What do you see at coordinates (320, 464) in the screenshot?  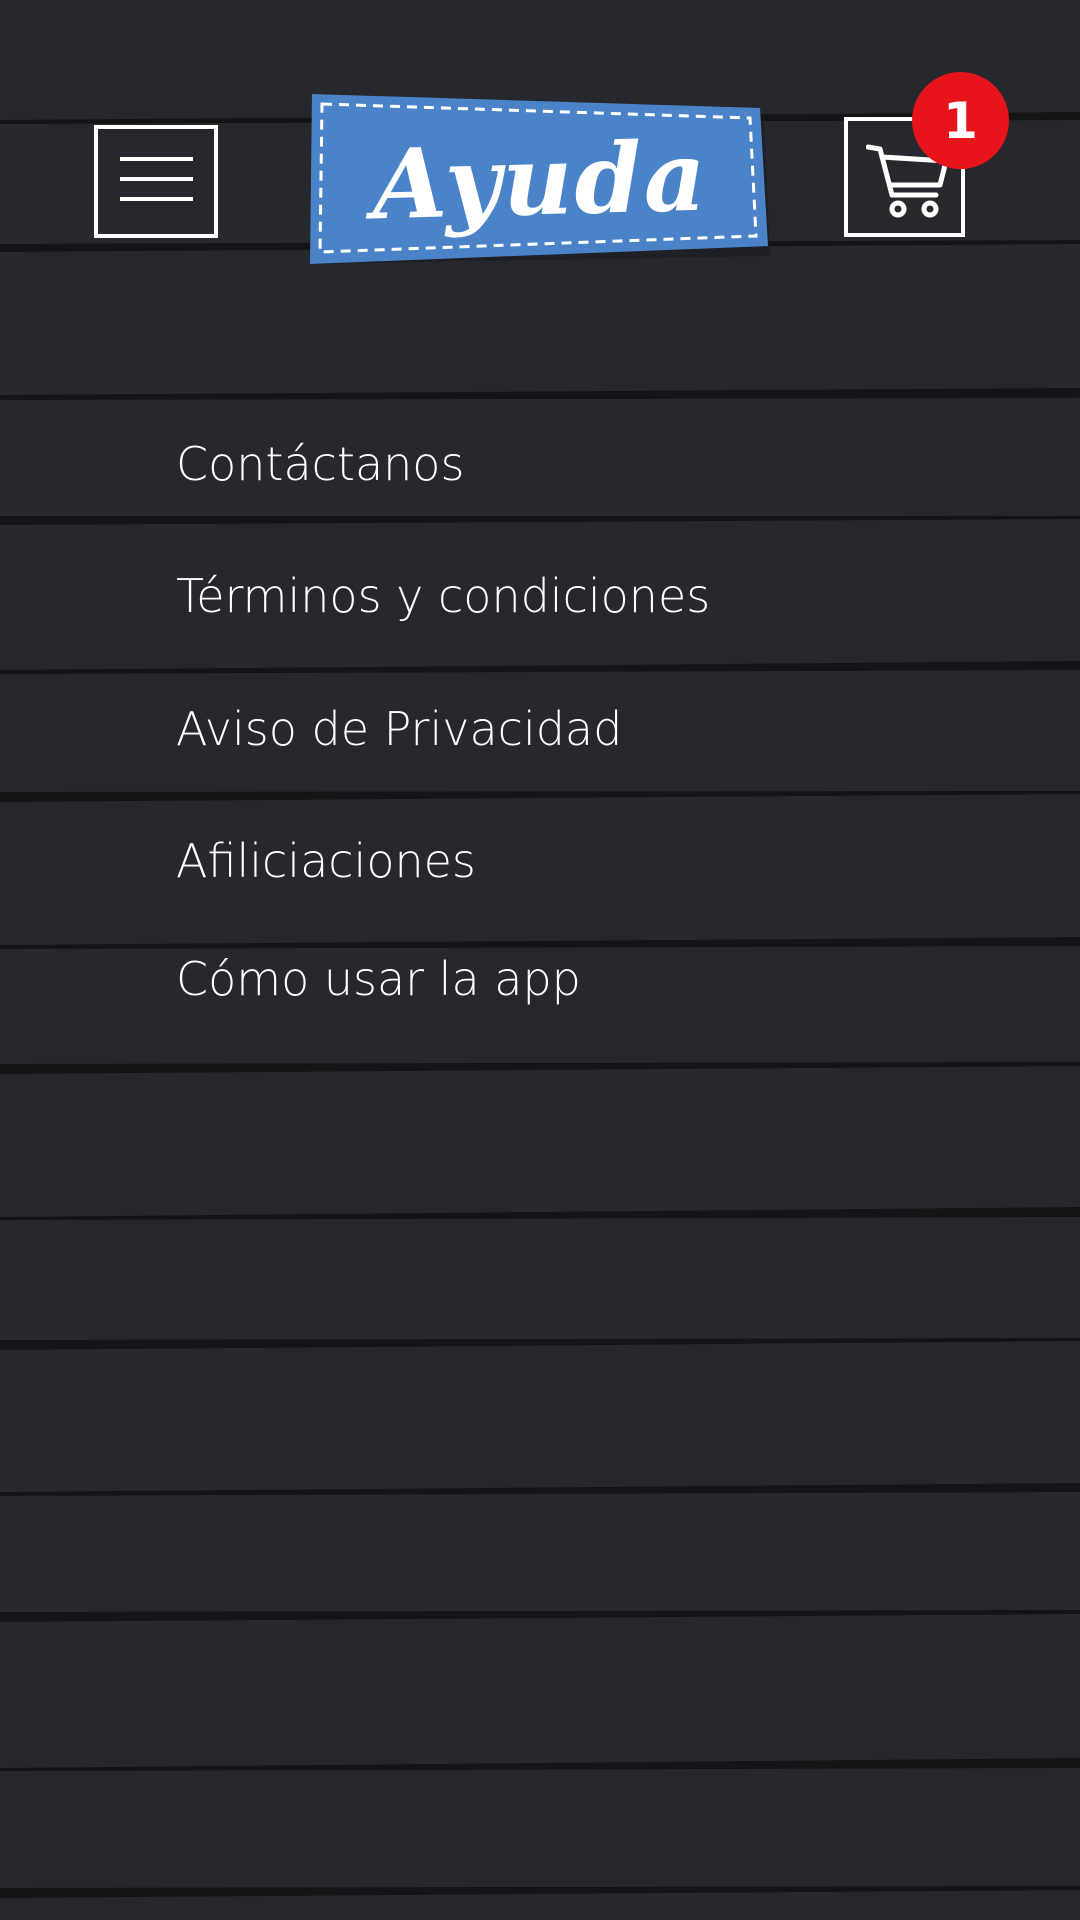 I see `help-item-contactanos: Contáctanos` at bounding box center [320, 464].